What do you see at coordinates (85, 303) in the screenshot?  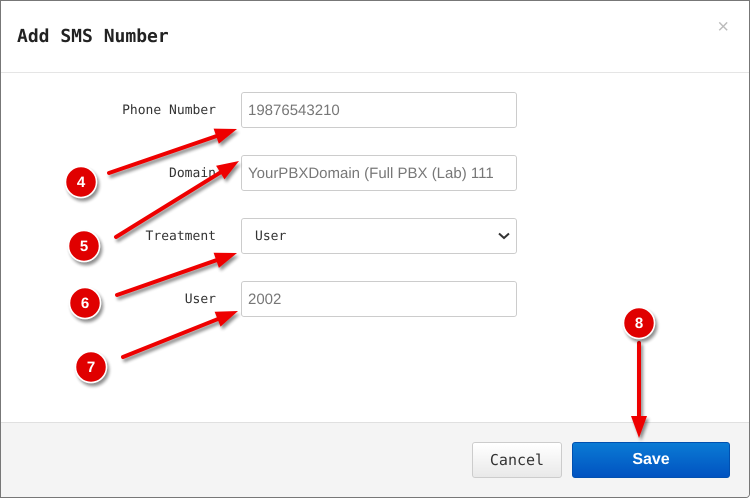 I see `number-badge: 6` at bounding box center [85, 303].